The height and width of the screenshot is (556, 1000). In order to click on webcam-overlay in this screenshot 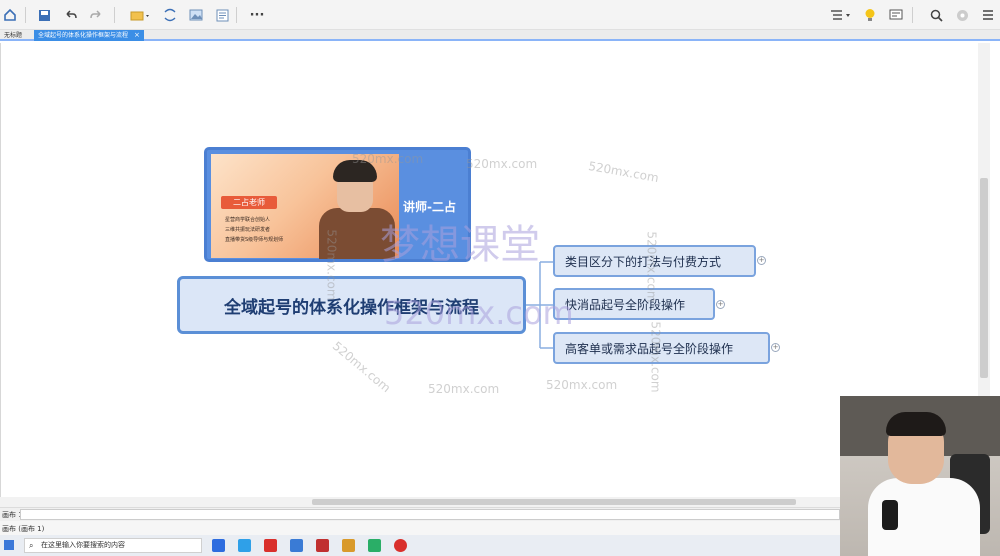, I will do `click(920, 476)`.